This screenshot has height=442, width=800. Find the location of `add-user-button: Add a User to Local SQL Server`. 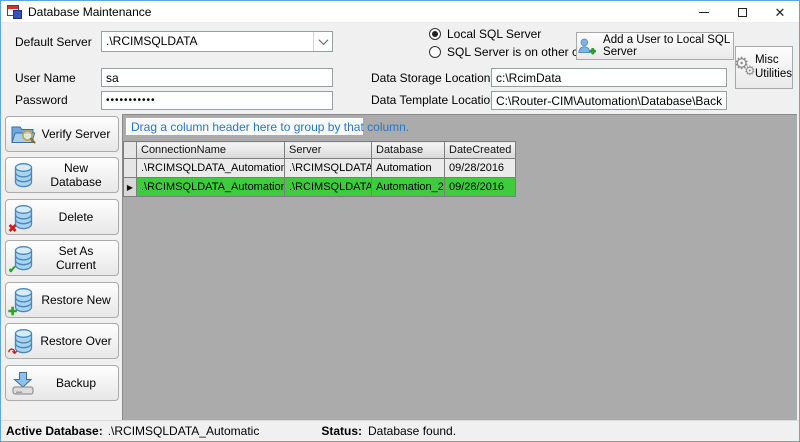

add-user-button: Add a User to Local SQL Server is located at coordinates (655, 46).